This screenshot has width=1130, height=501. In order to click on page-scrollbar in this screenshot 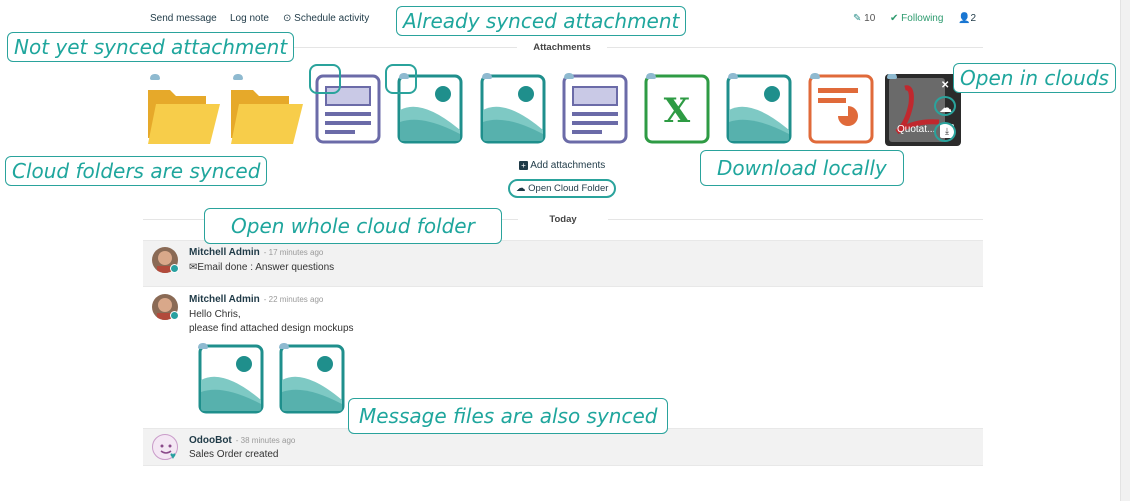, I will do `click(1125, 250)`.